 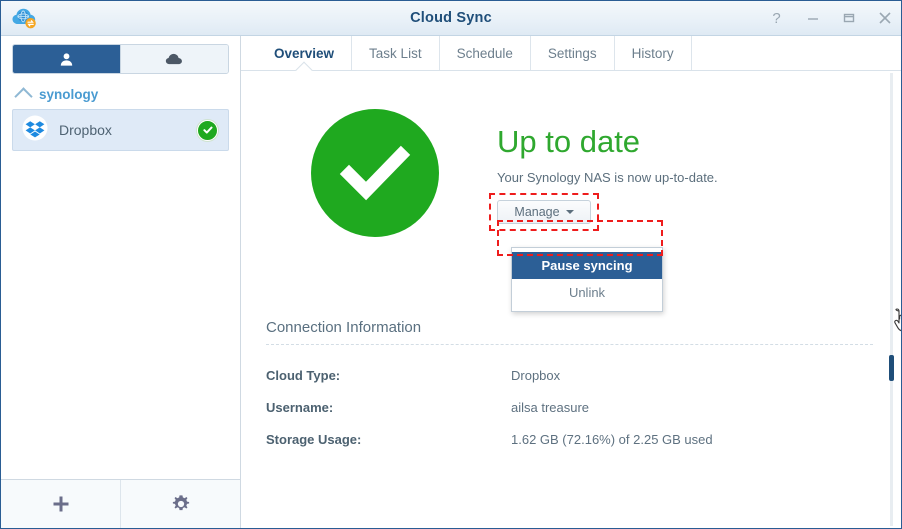 I want to click on tab-label: Overview, so click(x=304, y=53).